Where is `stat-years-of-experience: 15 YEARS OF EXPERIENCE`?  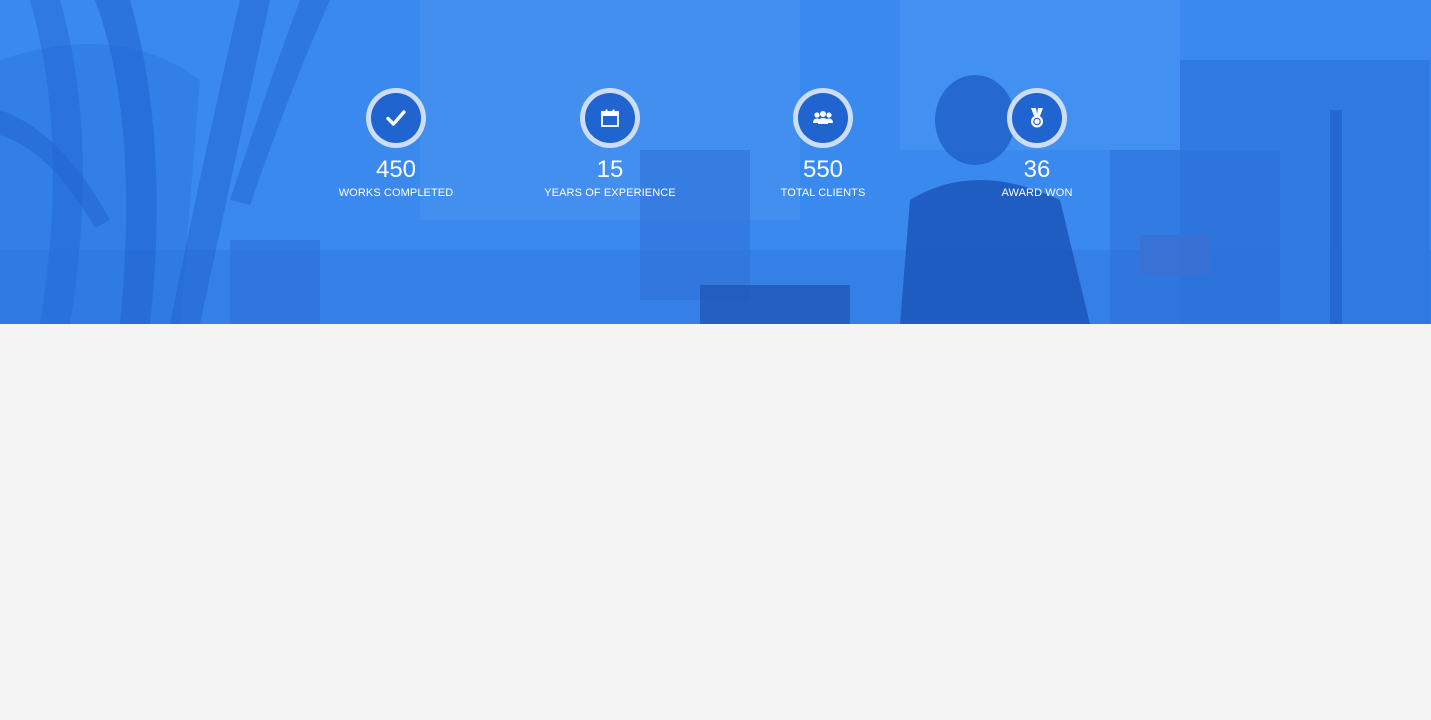
stat-years-of-experience: 15 YEARS OF EXPERIENCE is located at coordinates (610, 144).